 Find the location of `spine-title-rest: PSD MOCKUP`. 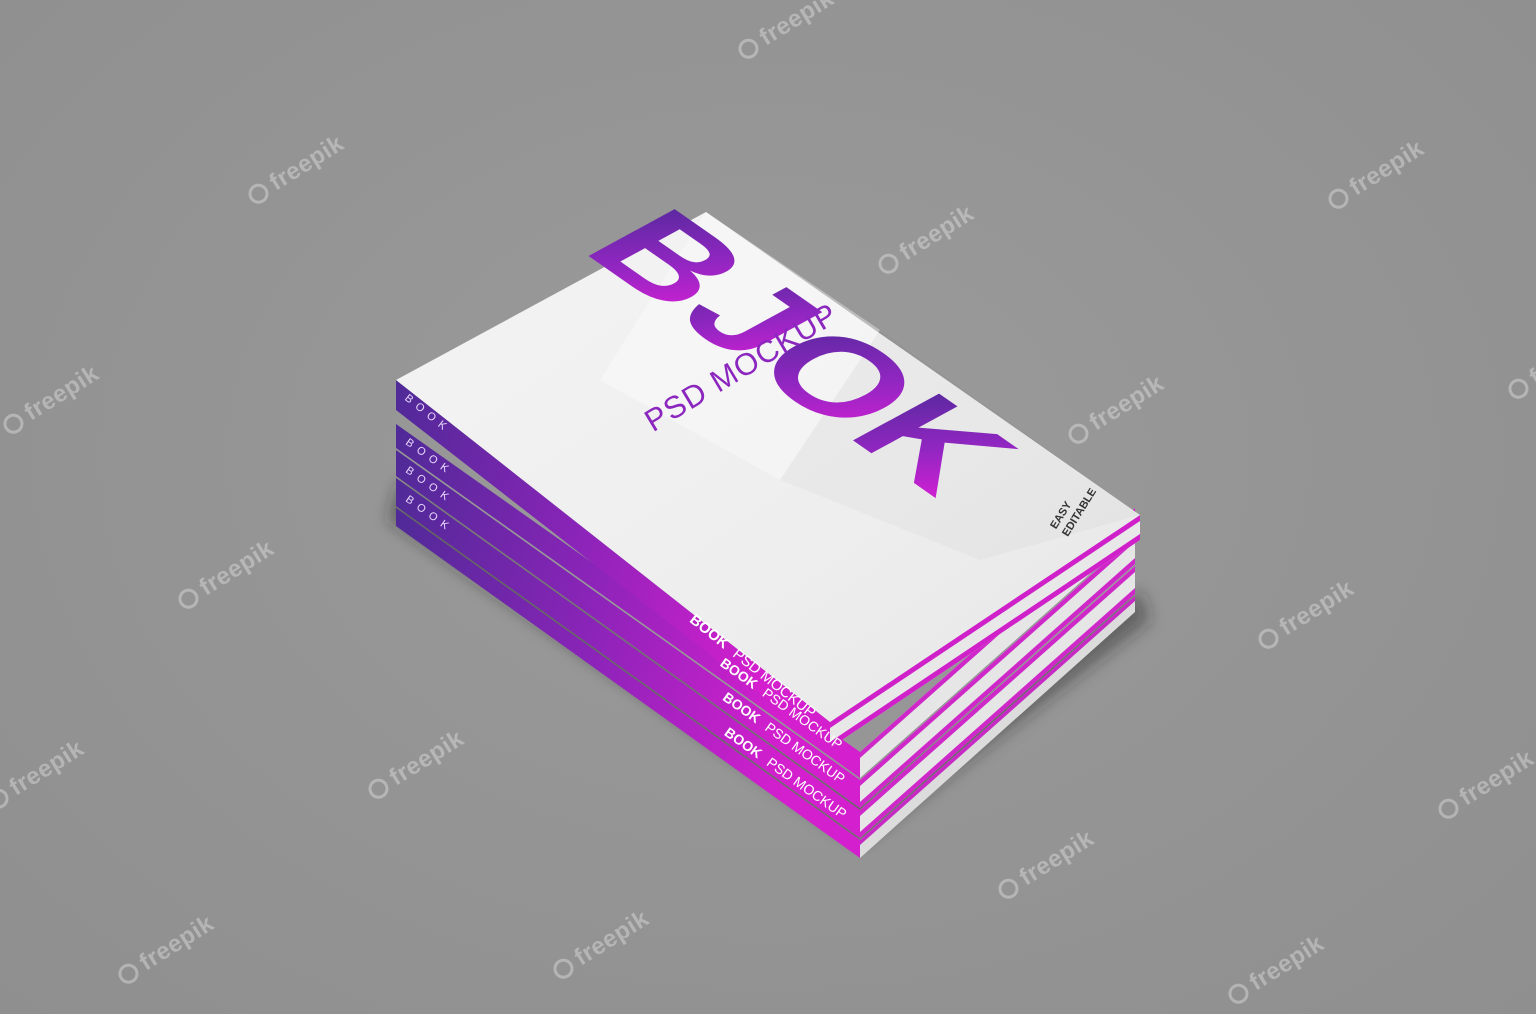

spine-title-rest: PSD MOCKUP is located at coordinates (807, 788).